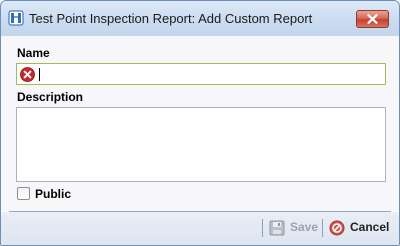  I want to click on name-label: Name, so click(33, 53).